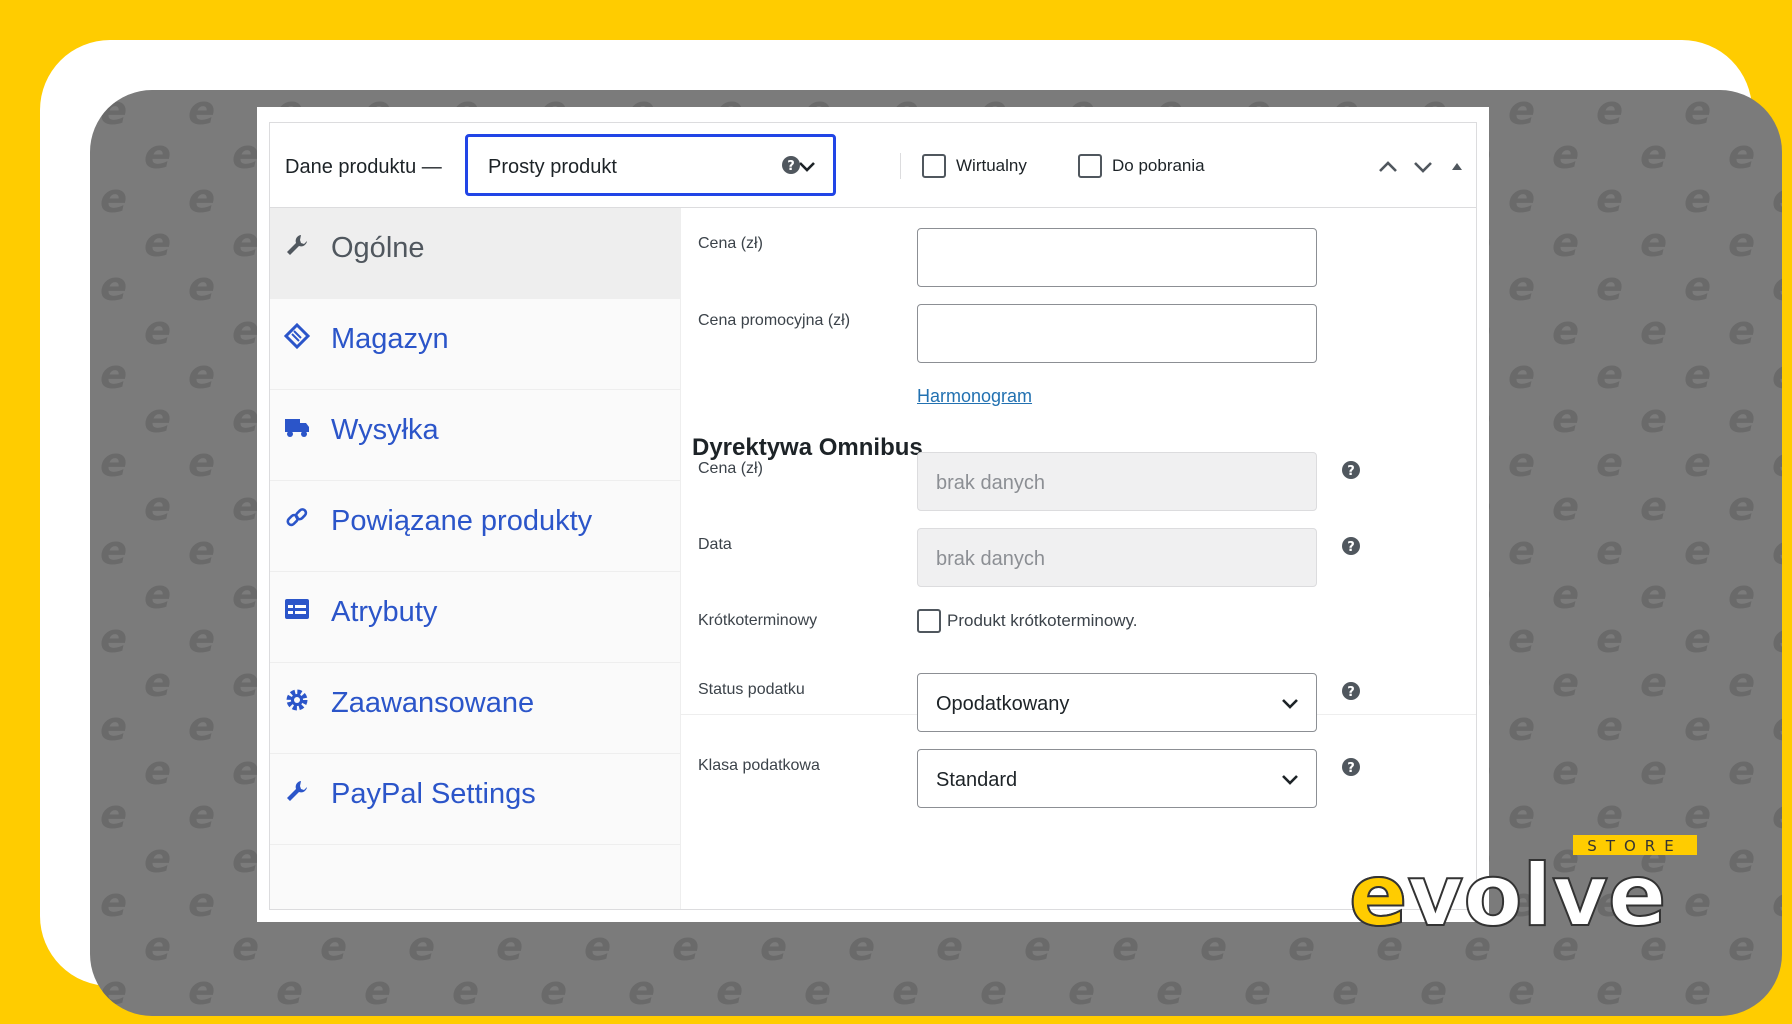 The image size is (1792, 1024). What do you see at coordinates (1388, 167) in the screenshot?
I see `chevron-up-icon` at bounding box center [1388, 167].